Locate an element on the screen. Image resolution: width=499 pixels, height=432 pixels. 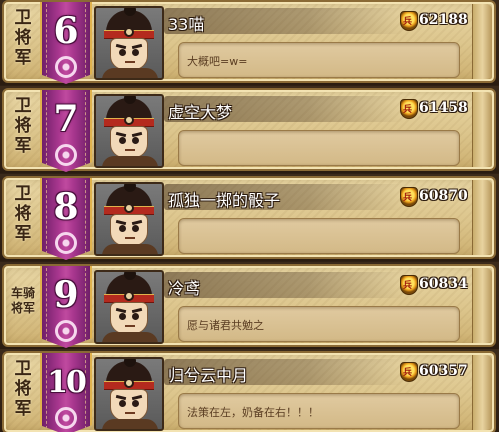
player-power: 62188 is located at coordinates (443, 20).